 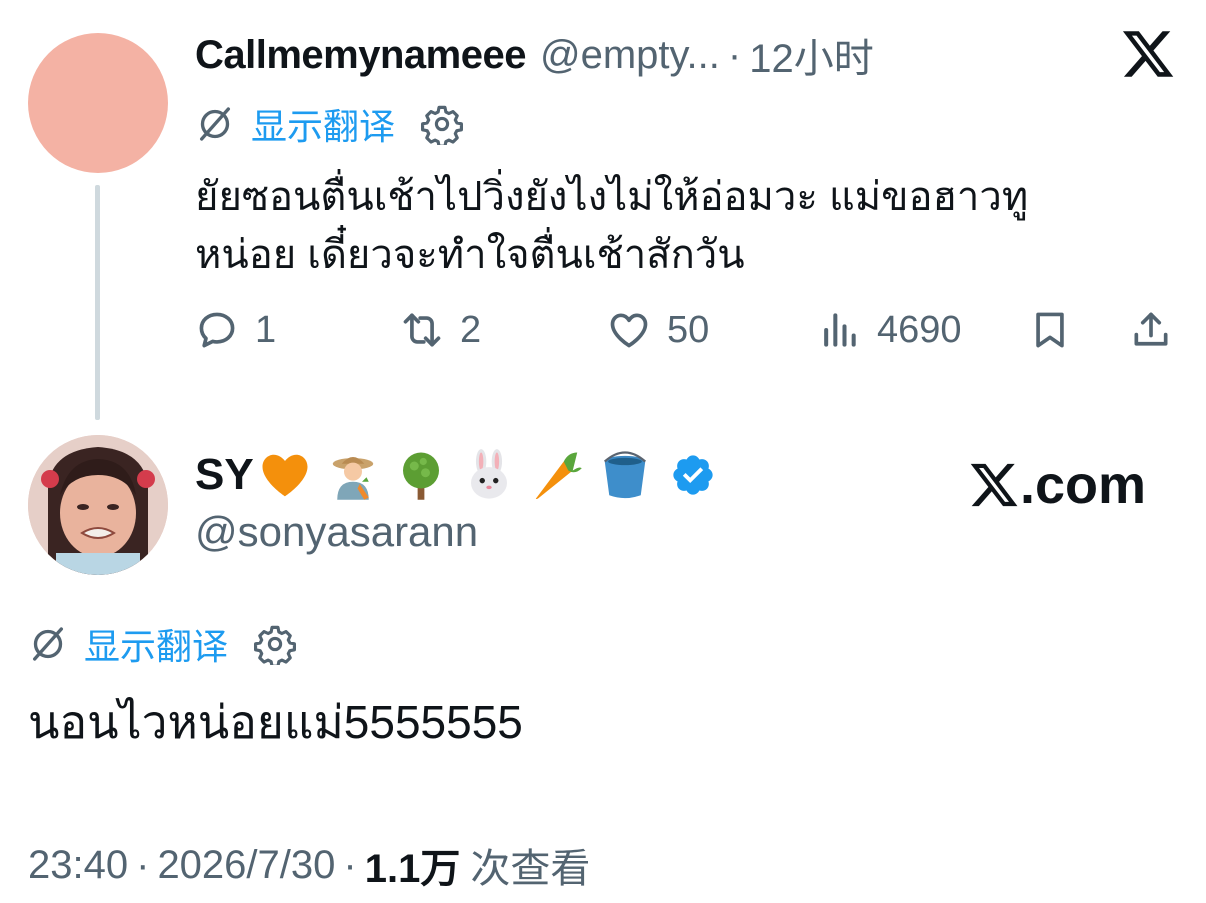 What do you see at coordinates (235, 330) in the screenshot?
I see `reply-button: 1` at bounding box center [235, 330].